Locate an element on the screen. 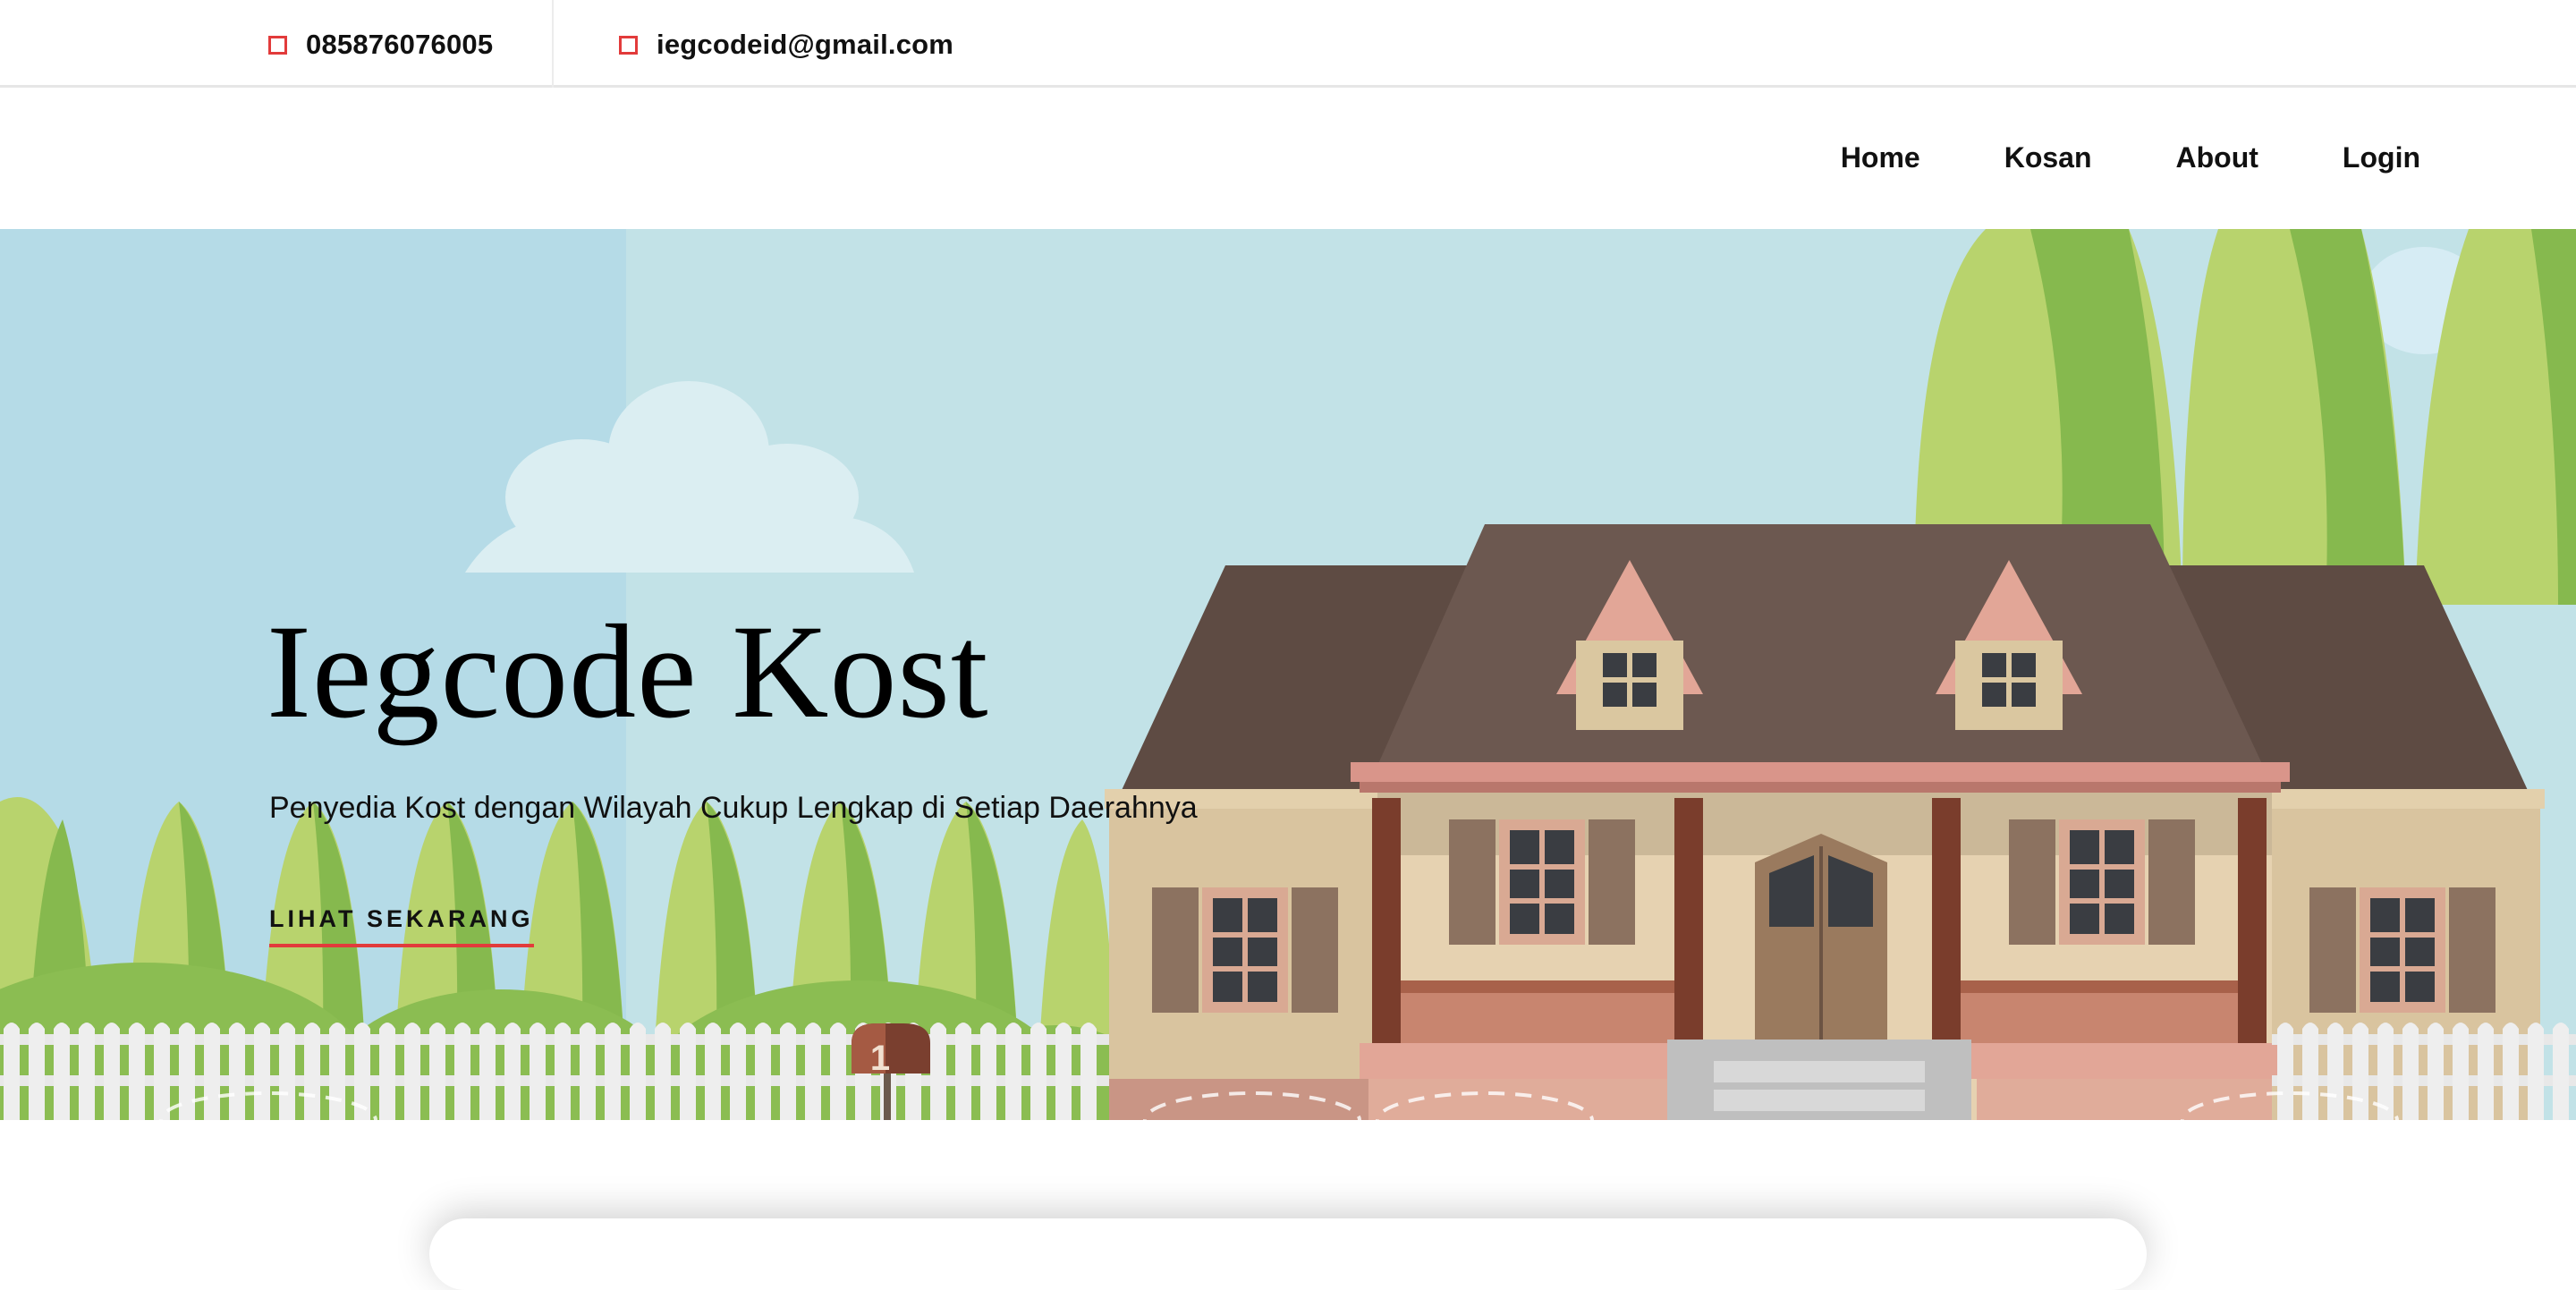  email-icon is located at coordinates (628, 45).